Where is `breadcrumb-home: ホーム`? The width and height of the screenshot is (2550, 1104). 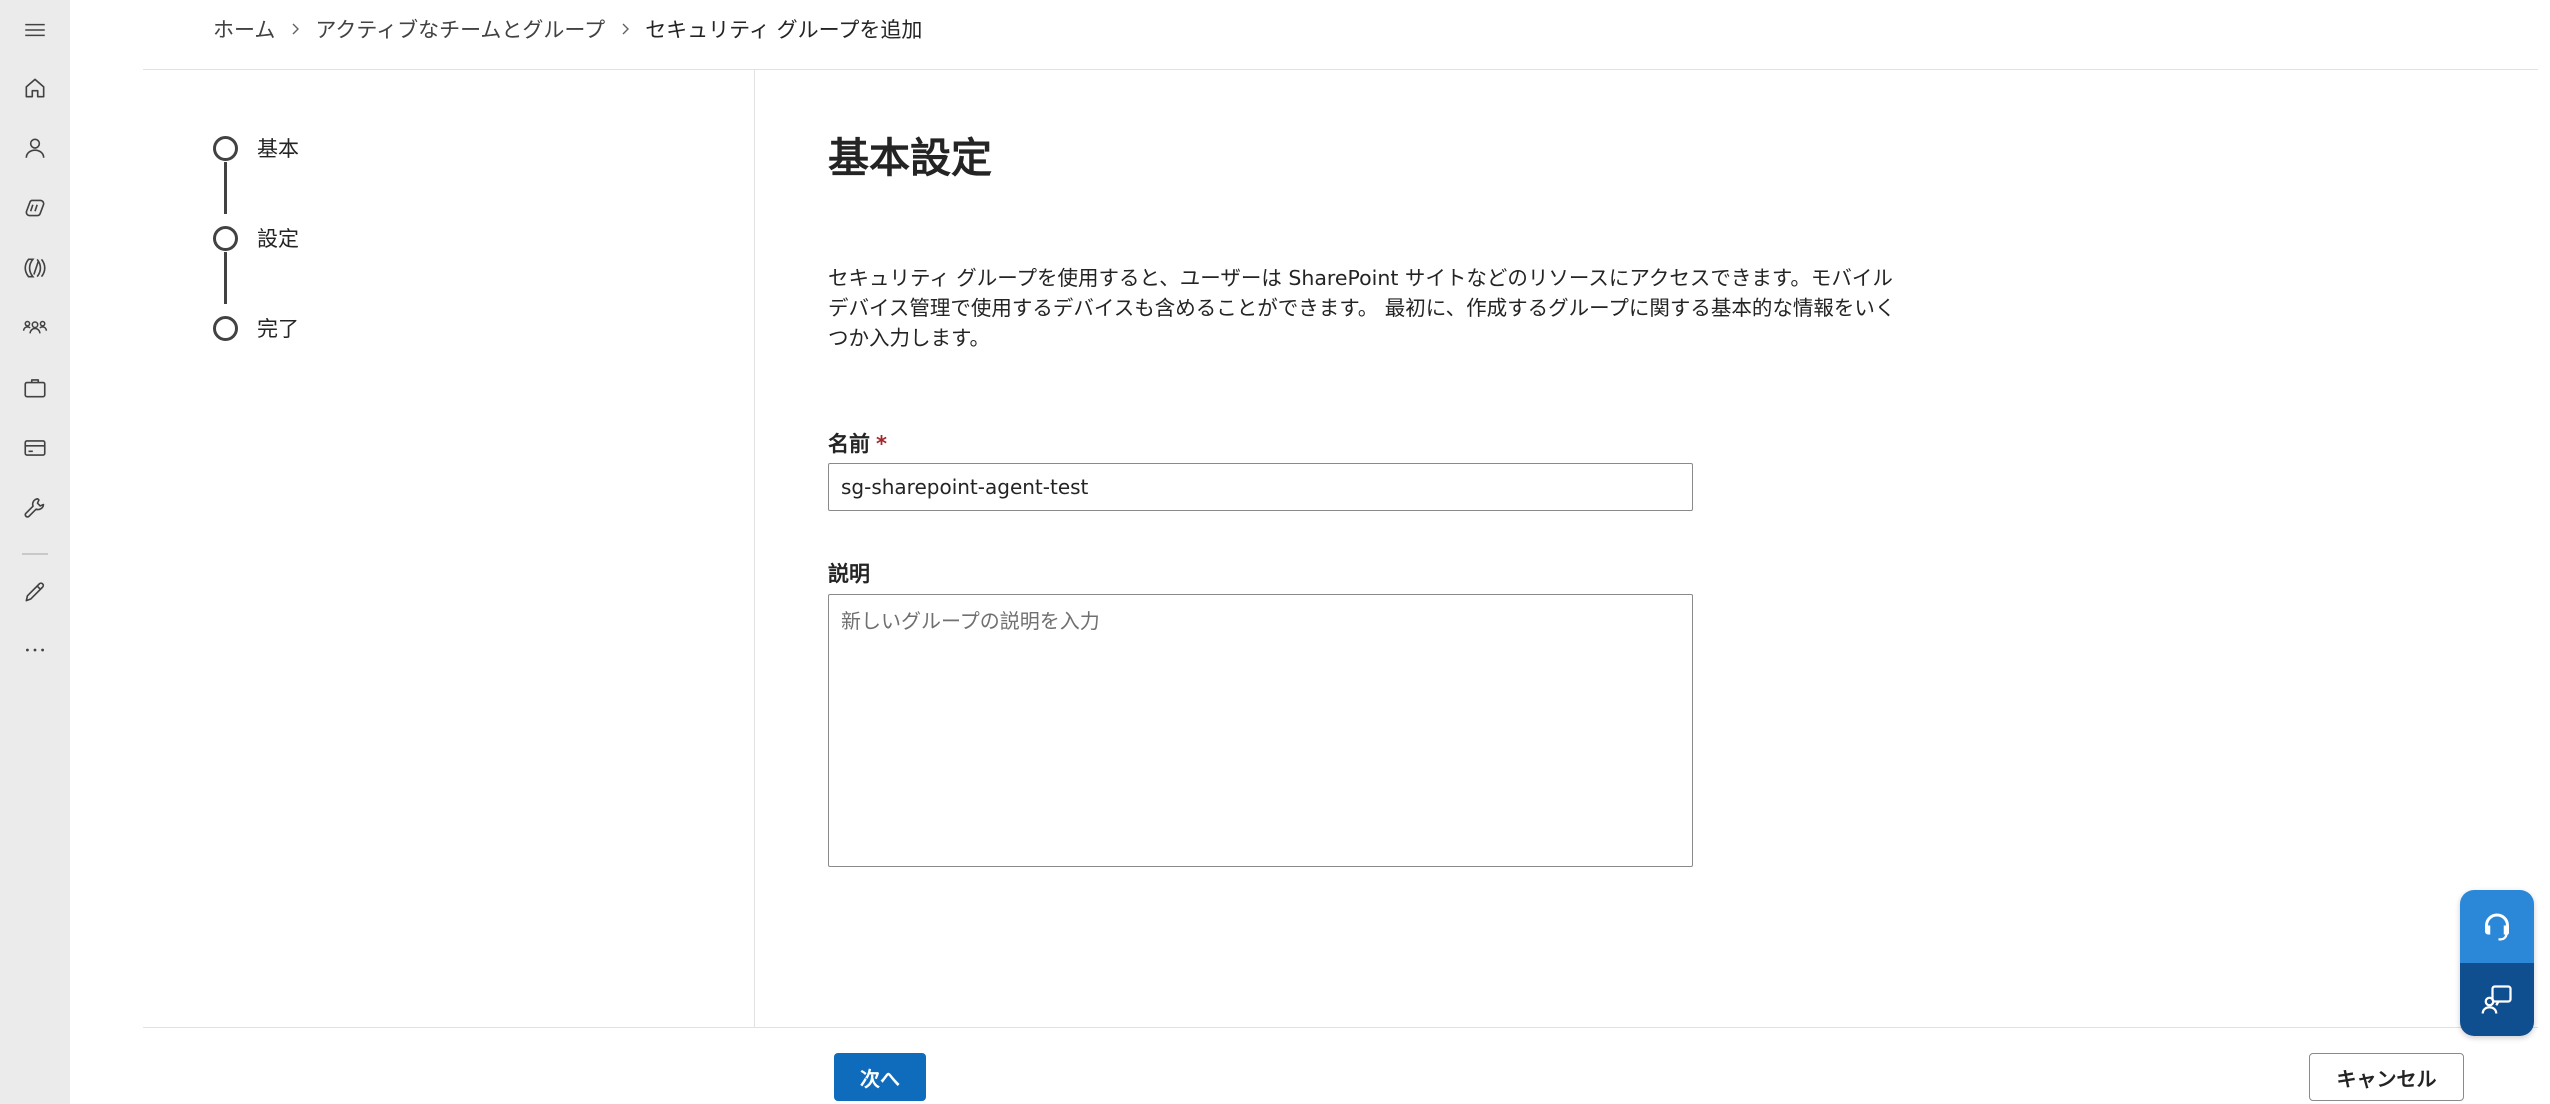 breadcrumb-home: ホーム is located at coordinates (244, 29).